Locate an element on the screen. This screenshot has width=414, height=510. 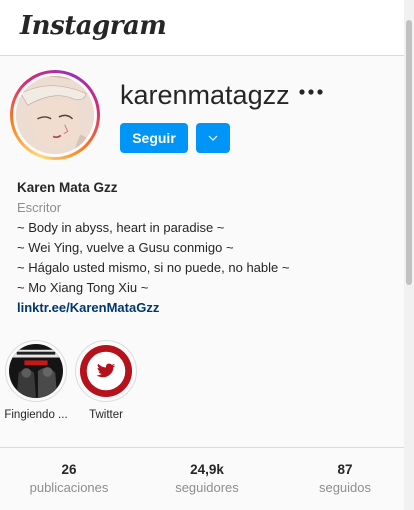
profile-avatar is located at coordinates (55, 115).